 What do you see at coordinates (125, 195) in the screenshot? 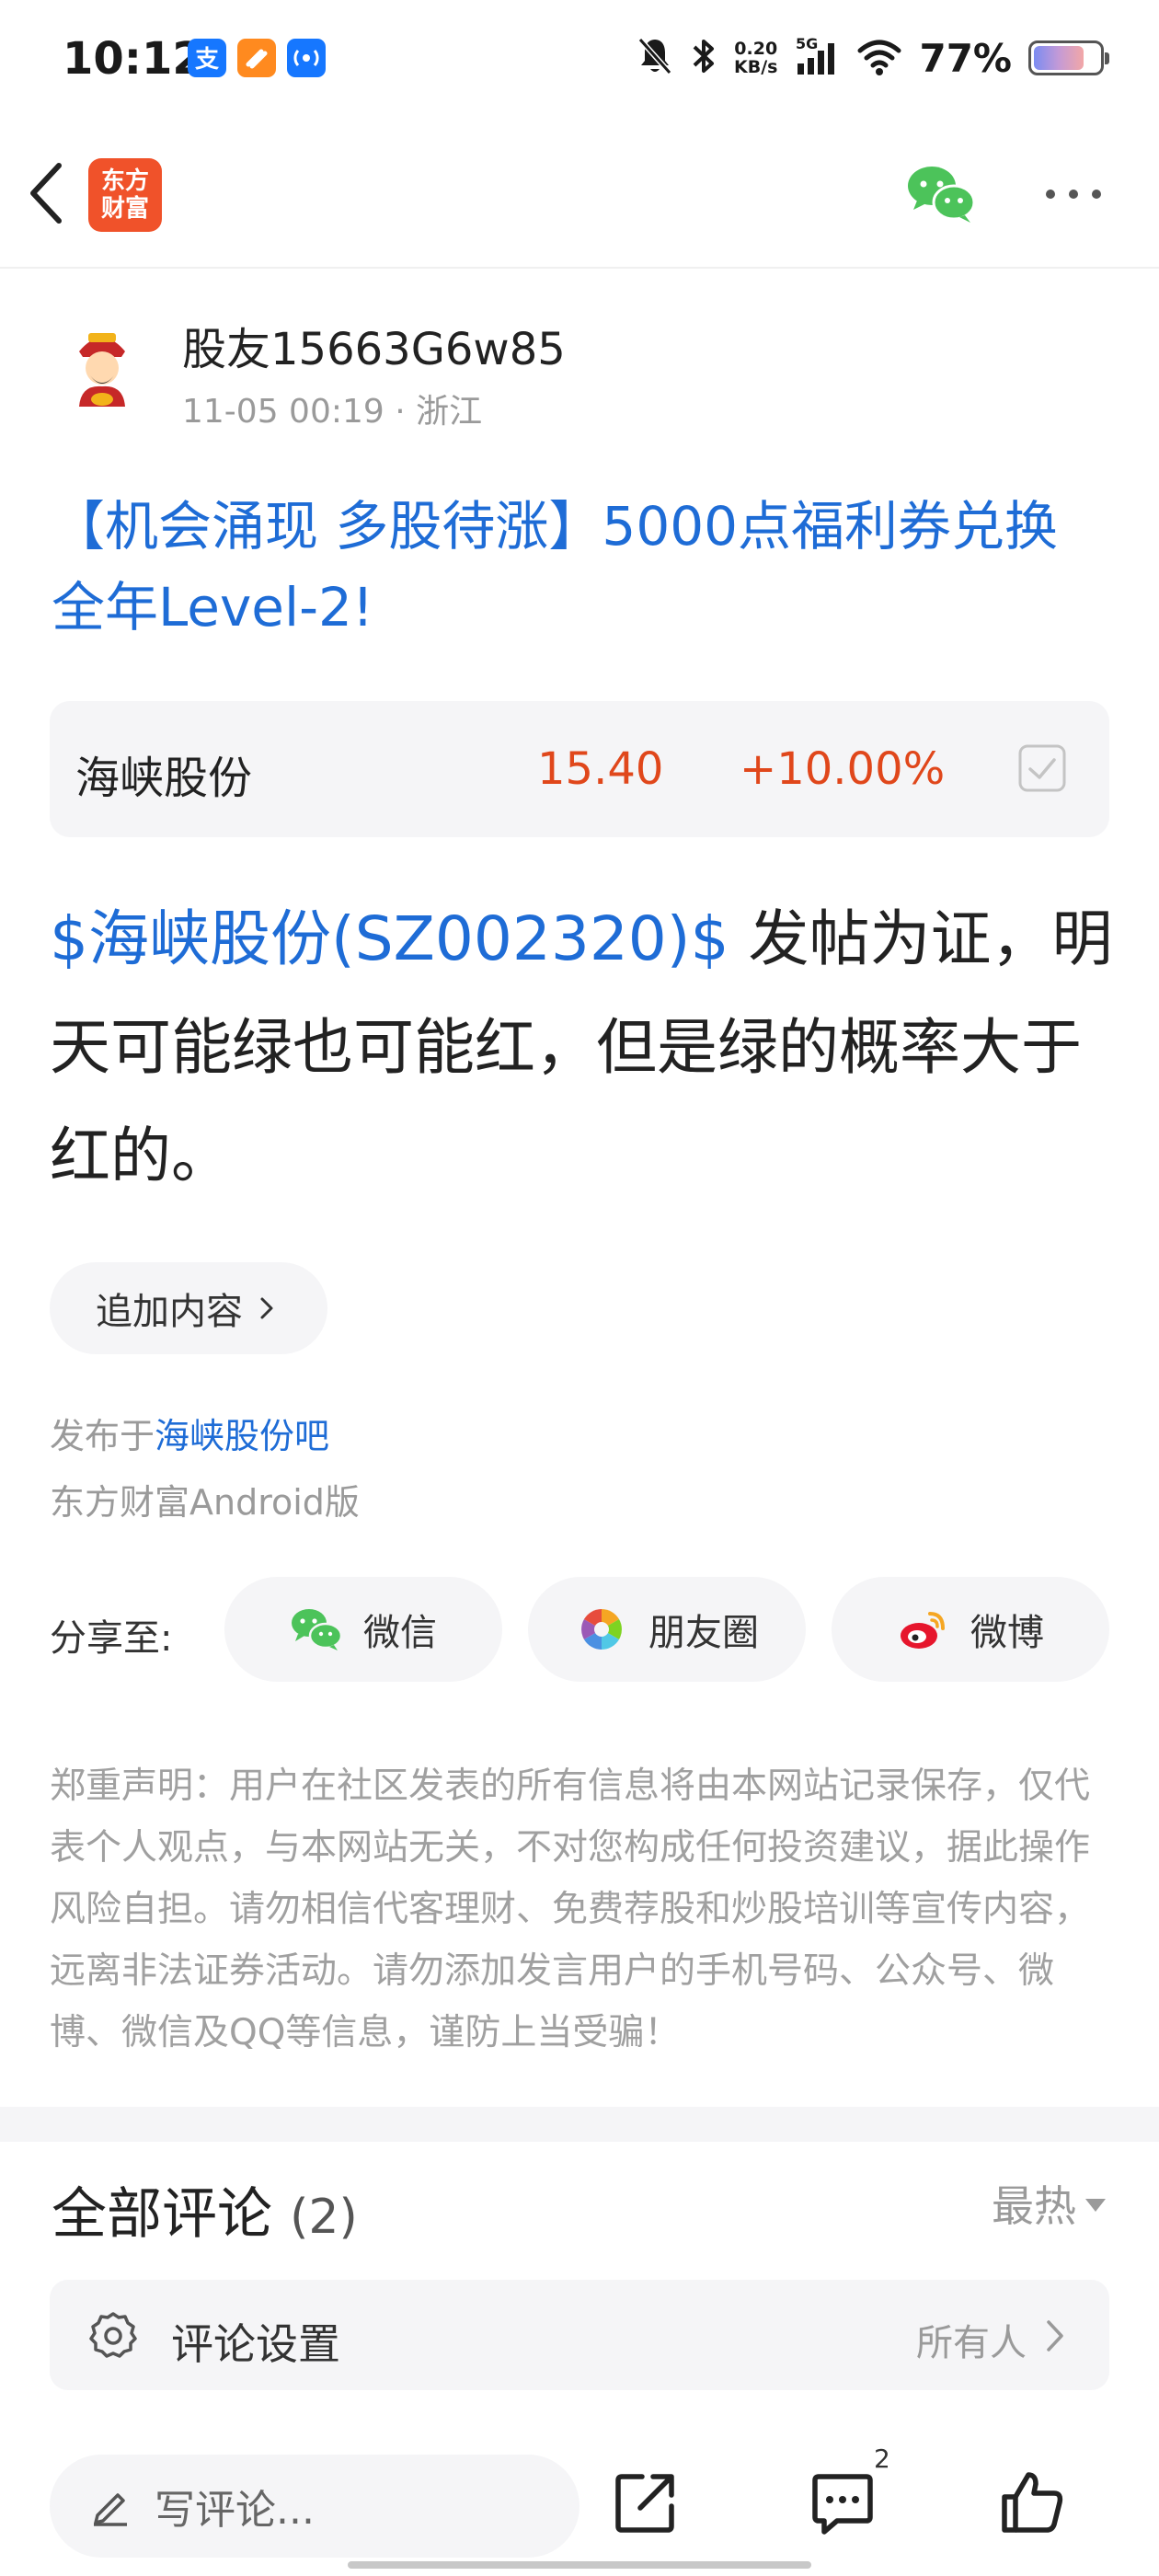
I see `eastmoney-logo: 东方 财富` at bounding box center [125, 195].